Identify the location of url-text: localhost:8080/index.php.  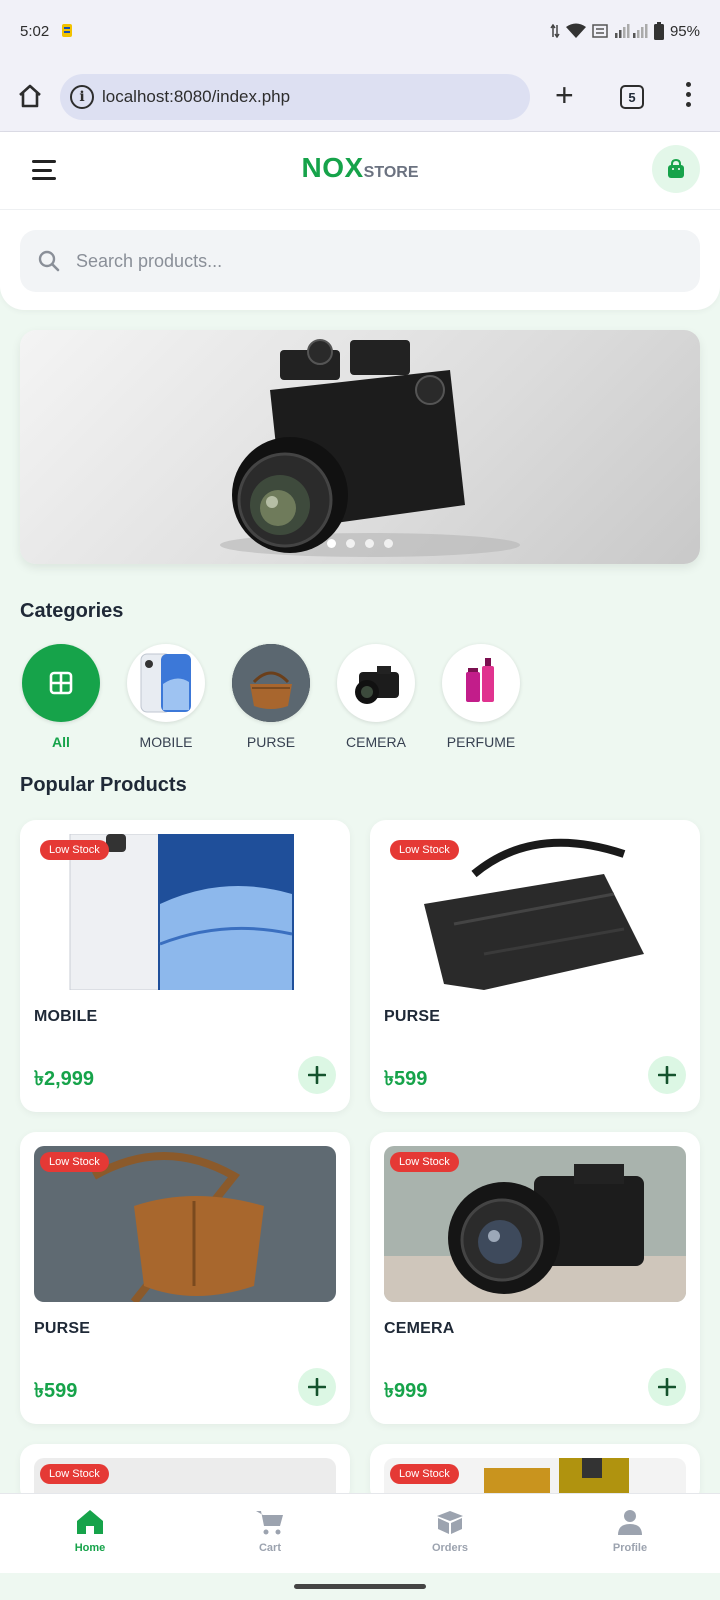
(196, 97).